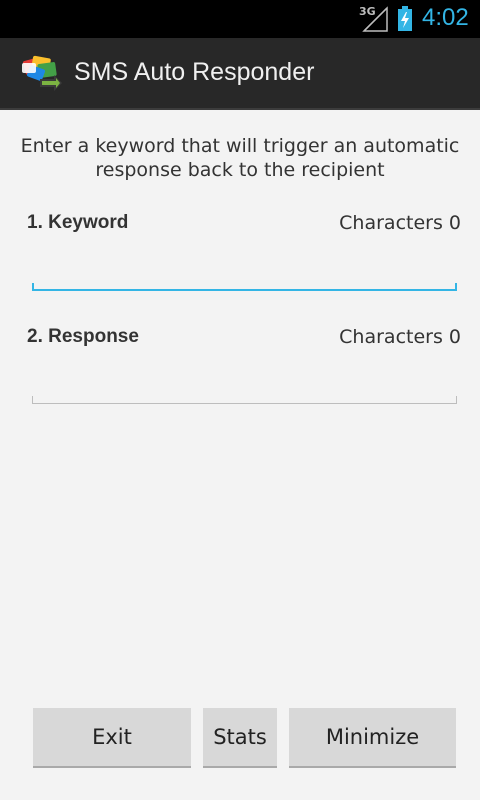 The height and width of the screenshot is (800, 480). I want to click on response-input, so click(244, 381).